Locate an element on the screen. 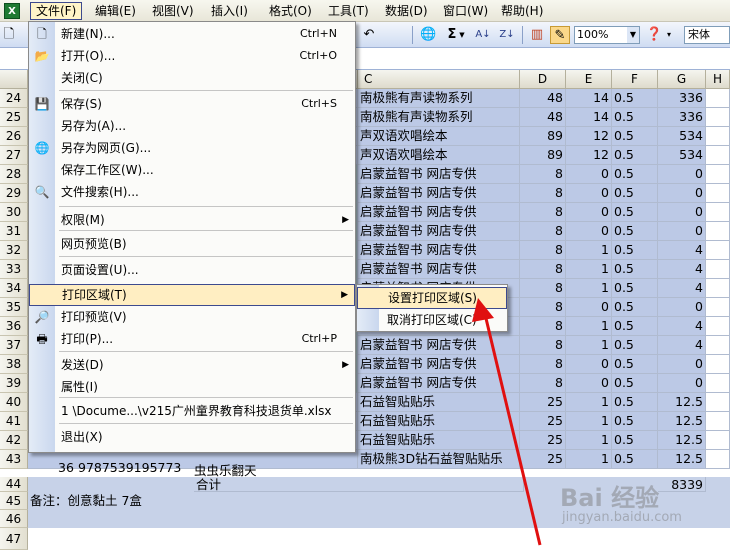  arrow-head is located at coordinates (483, 310).